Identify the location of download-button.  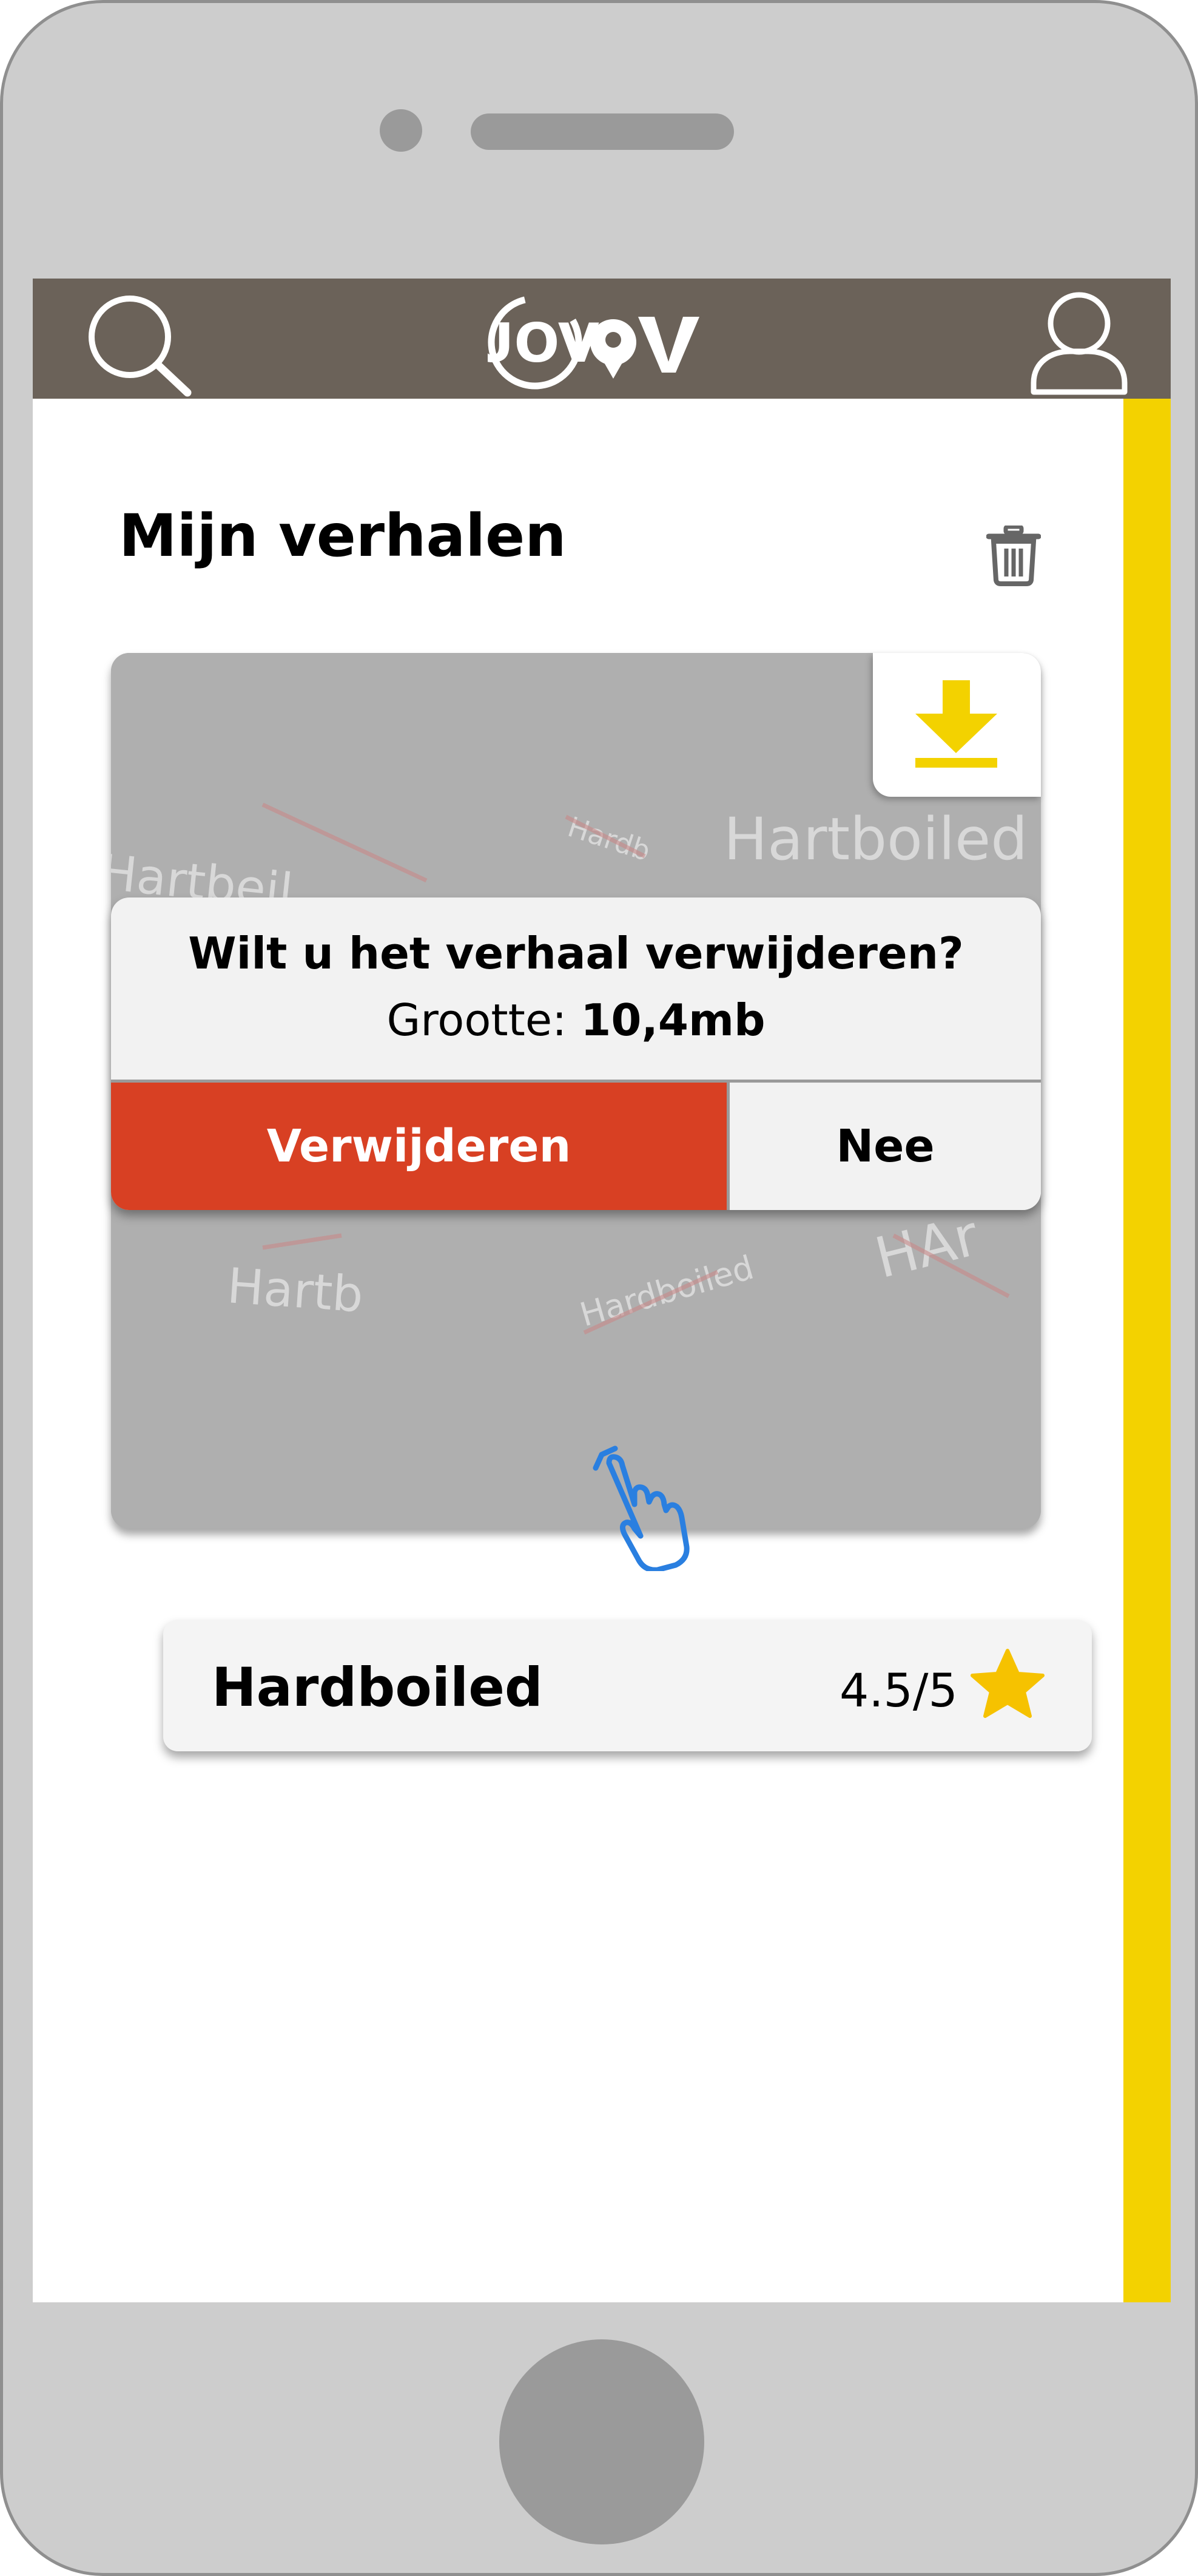
(957, 725).